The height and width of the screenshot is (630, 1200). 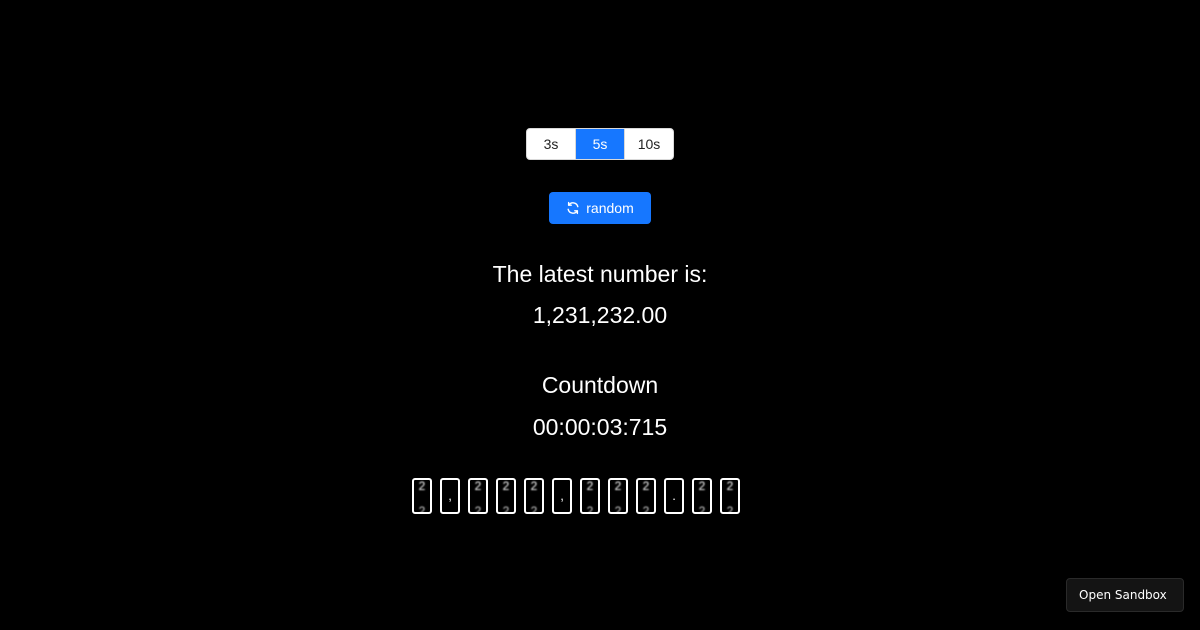 I want to click on digit-roller: 22,222222,222222.2222, so click(x=576, y=496).